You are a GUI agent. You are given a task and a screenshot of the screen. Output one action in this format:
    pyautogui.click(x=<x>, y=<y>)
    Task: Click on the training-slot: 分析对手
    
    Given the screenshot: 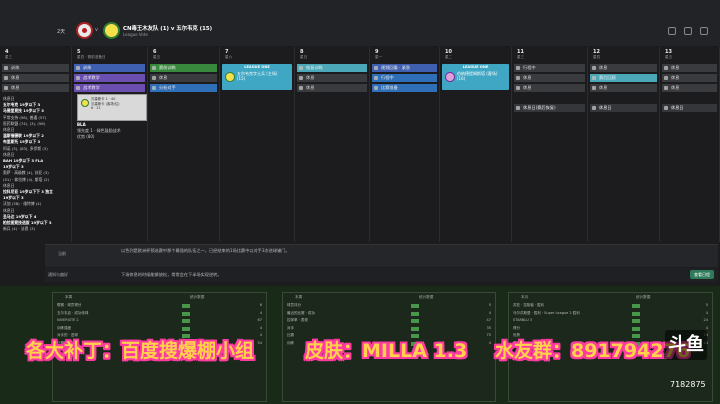 What is the action you would take?
    pyautogui.click(x=183, y=88)
    